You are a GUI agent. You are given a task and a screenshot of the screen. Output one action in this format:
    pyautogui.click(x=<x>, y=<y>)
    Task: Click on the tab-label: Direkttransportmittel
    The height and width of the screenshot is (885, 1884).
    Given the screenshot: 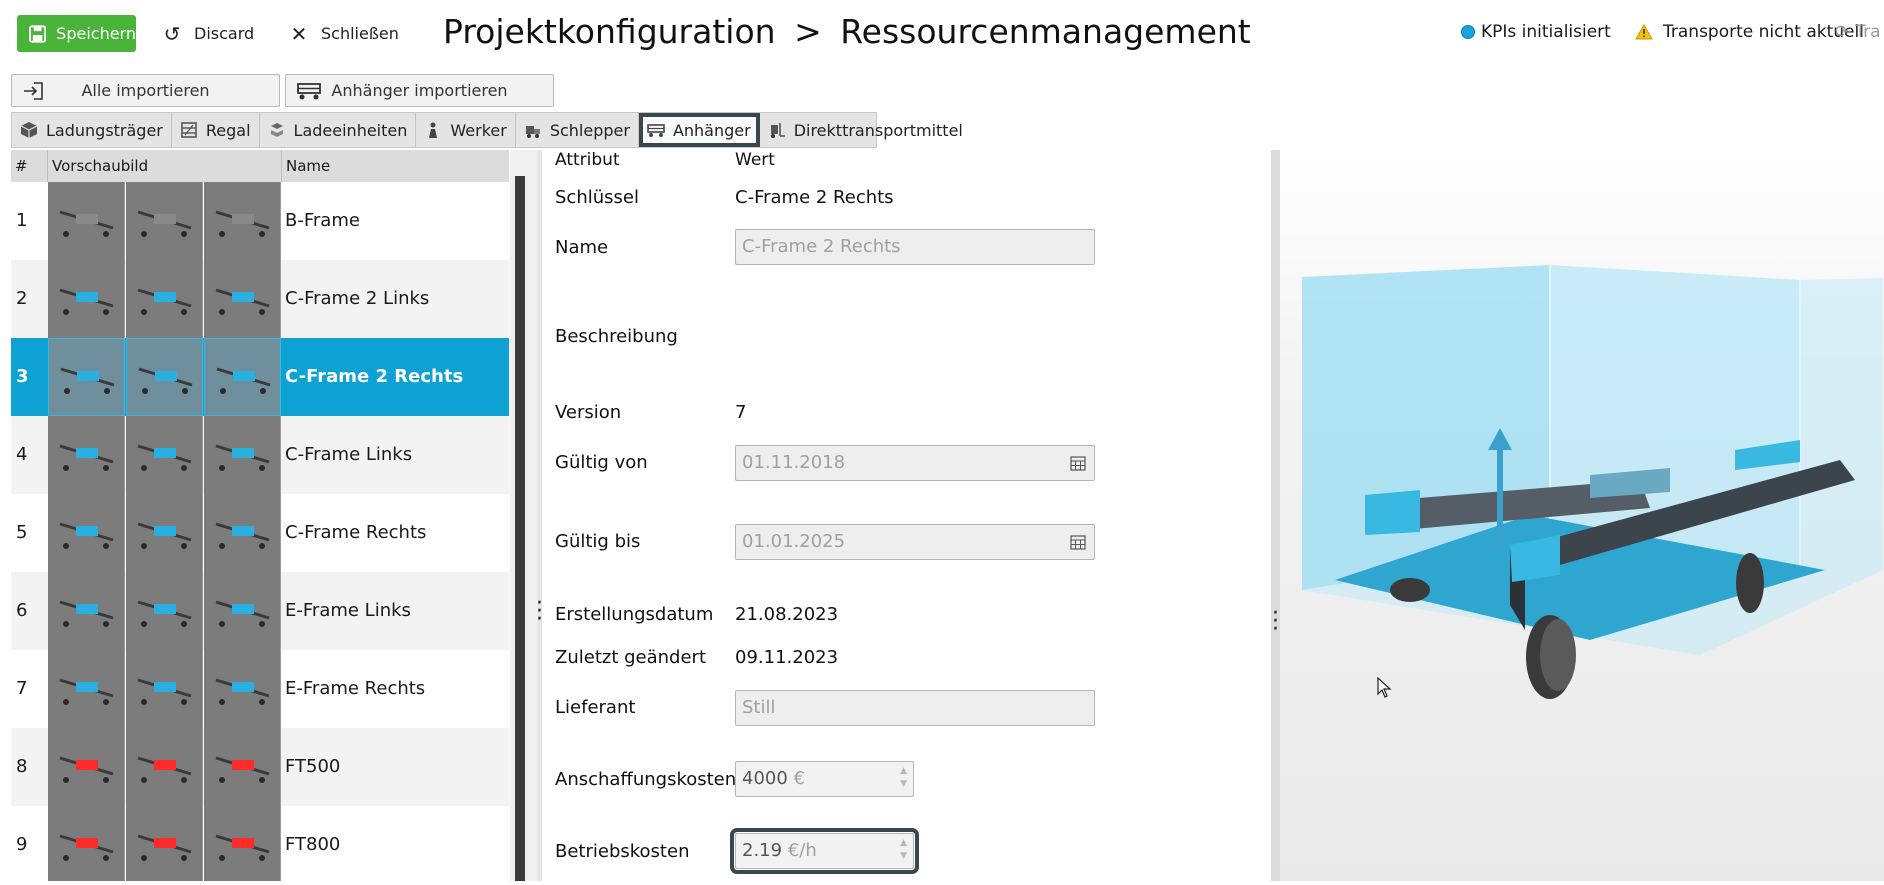 What is the action you would take?
    pyautogui.click(x=878, y=130)
    